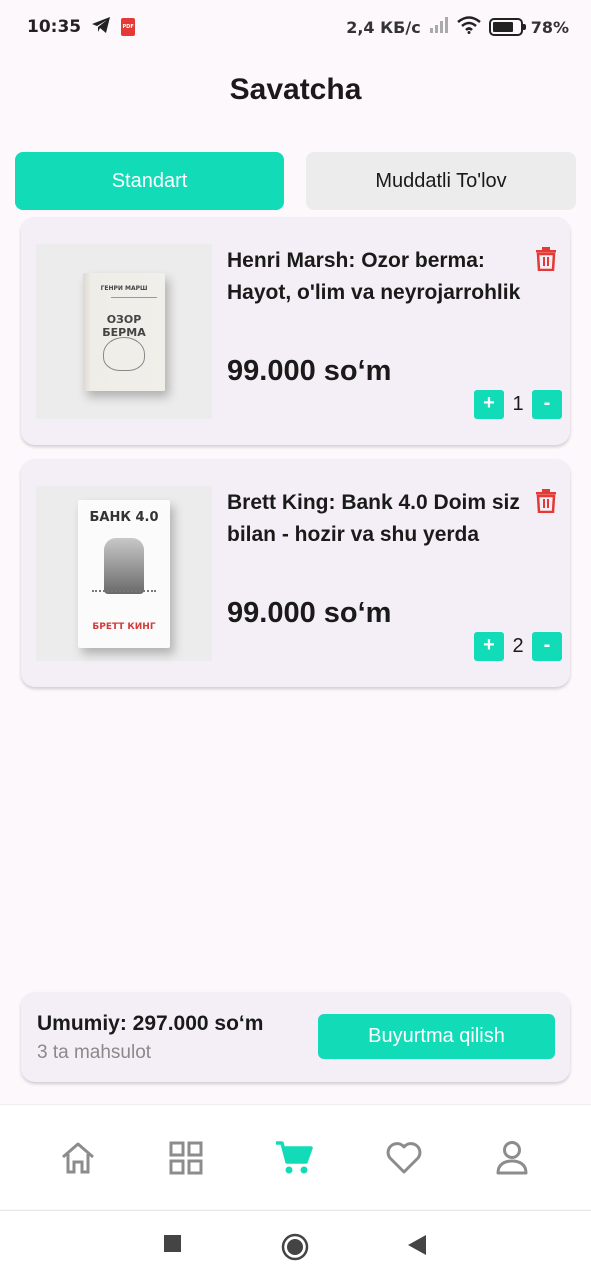 The height and width of the screenshot is (1280, 591). What do you see at coordinates (173, 1245) in the screenshot?
I see `recent-apps-button` at bounding box center [173, 1245].